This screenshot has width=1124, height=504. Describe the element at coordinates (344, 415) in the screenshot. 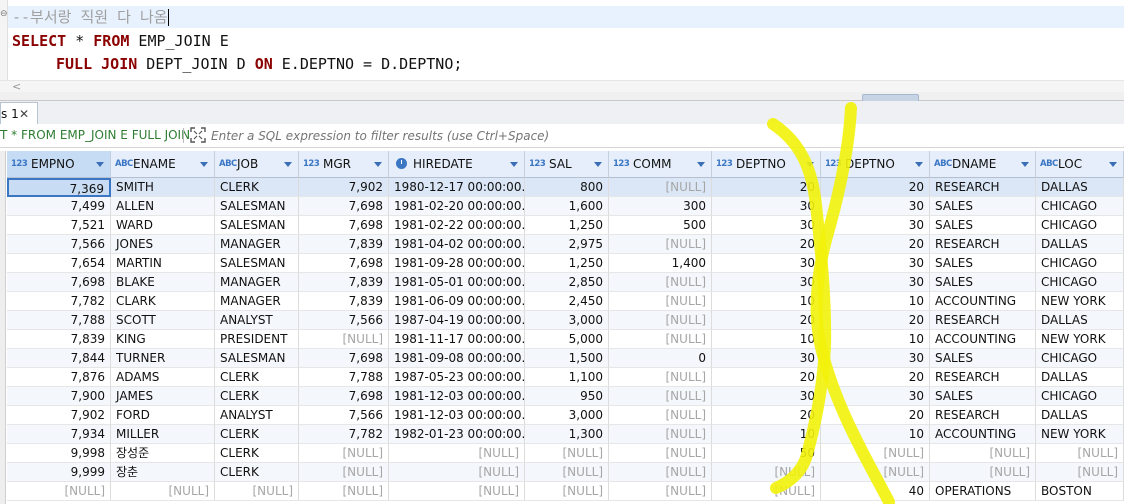

I see `cell-mgr: 7,566` at that location.